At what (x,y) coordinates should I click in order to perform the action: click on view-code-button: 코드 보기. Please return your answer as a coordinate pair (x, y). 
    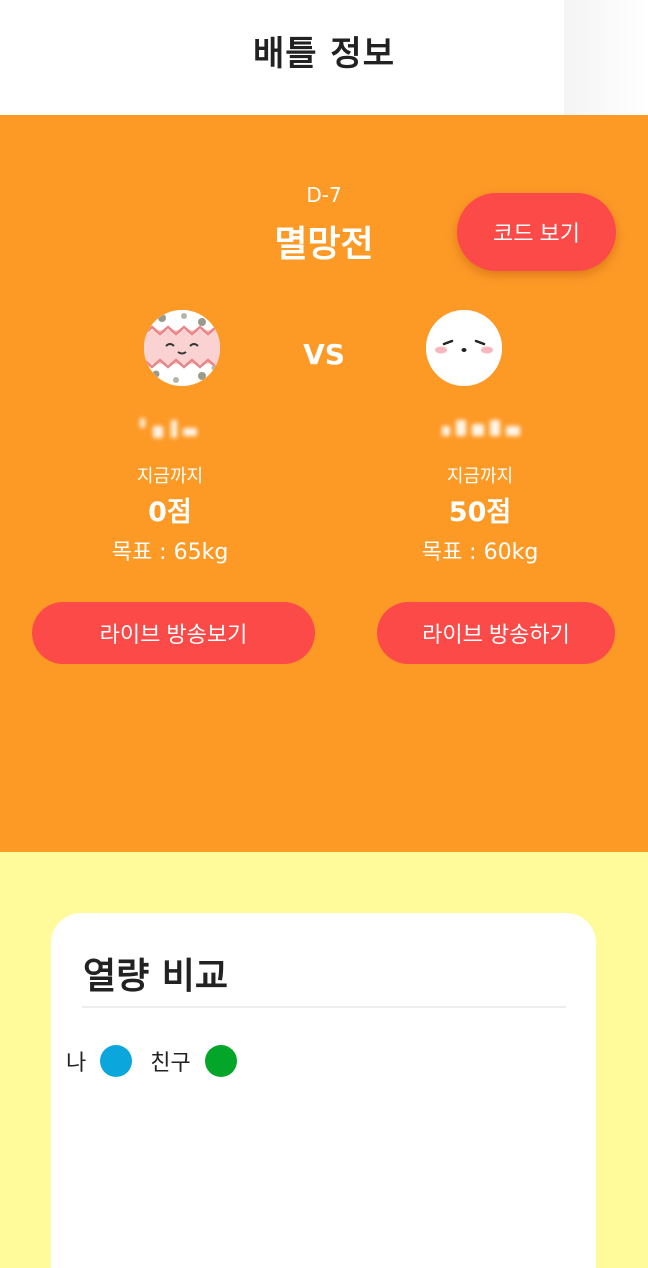
    Looking at the image, I should click on (536, 232).